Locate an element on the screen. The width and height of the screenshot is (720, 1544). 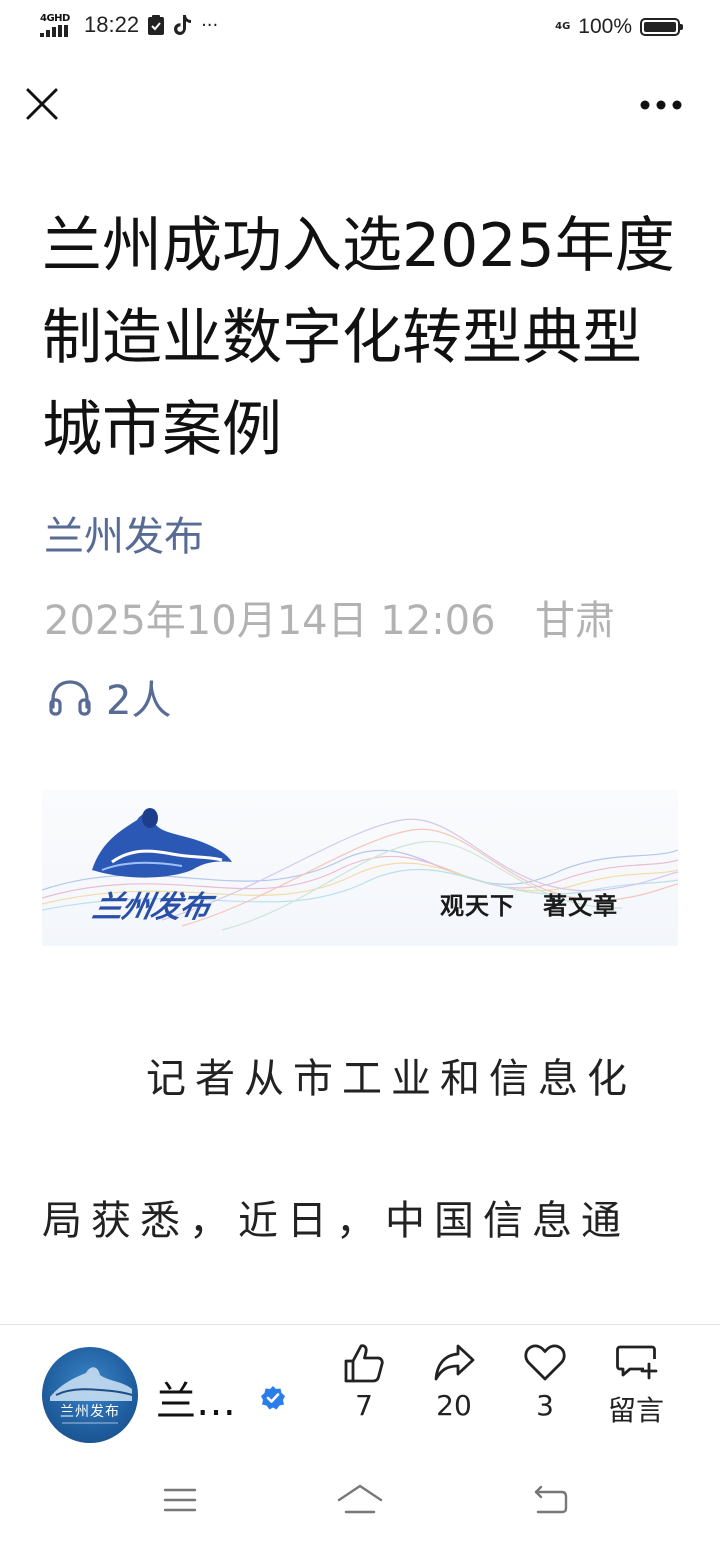
header-banner-image: 兰州发布 观天下 著文章 is located at coordinates (360, 868).